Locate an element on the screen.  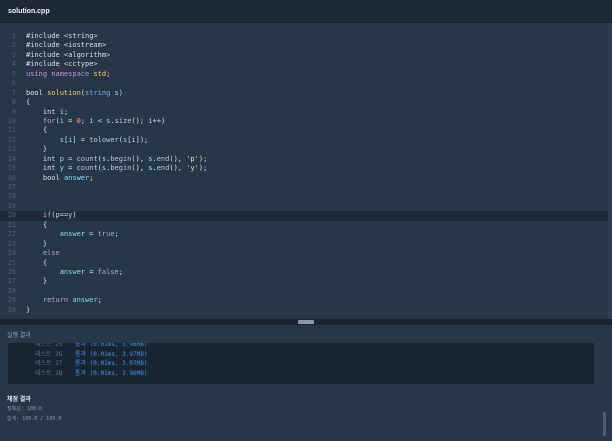
code-token: (), is located at coordinates (178, 158).